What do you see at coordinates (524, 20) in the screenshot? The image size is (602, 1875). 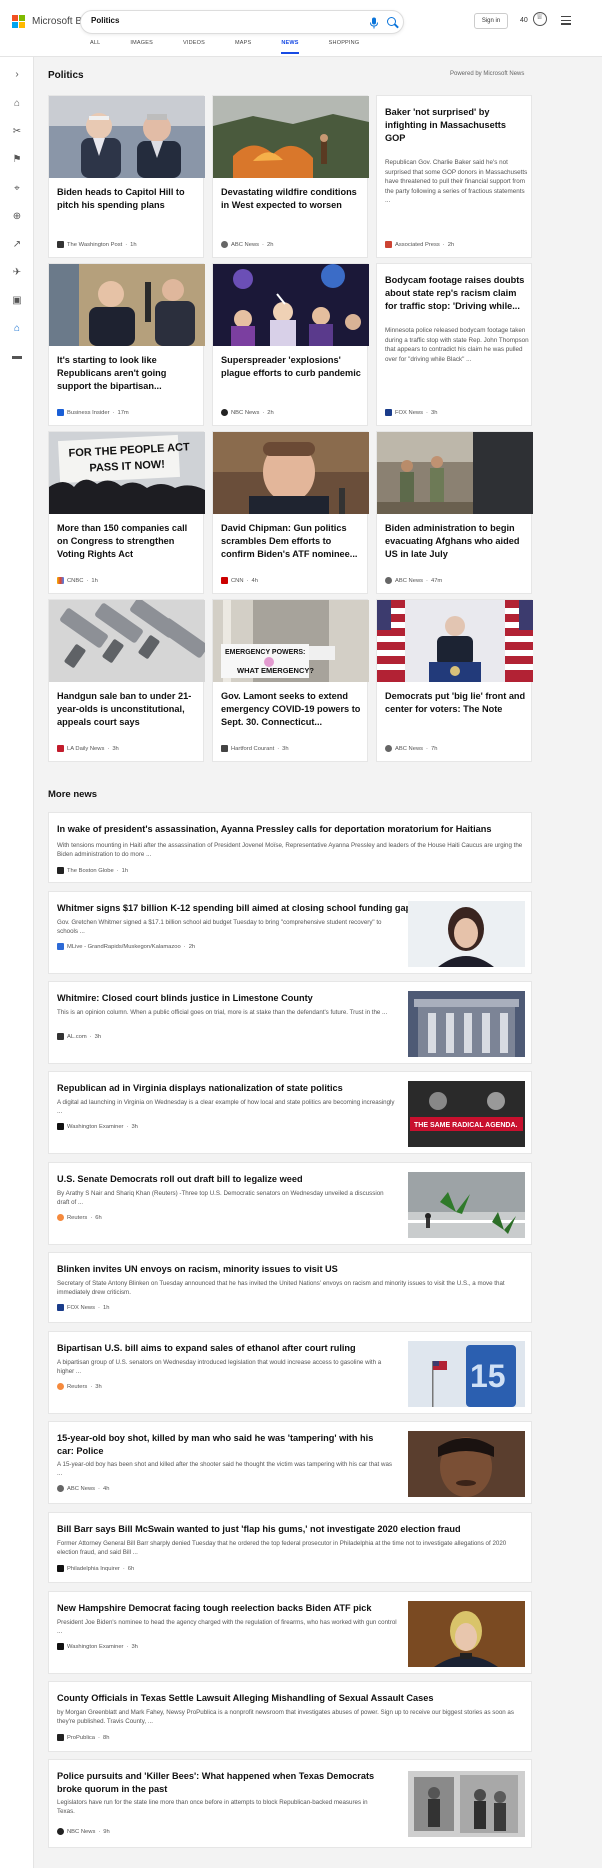 I see `rewards-count: 40` at bounding box center [524, 20].